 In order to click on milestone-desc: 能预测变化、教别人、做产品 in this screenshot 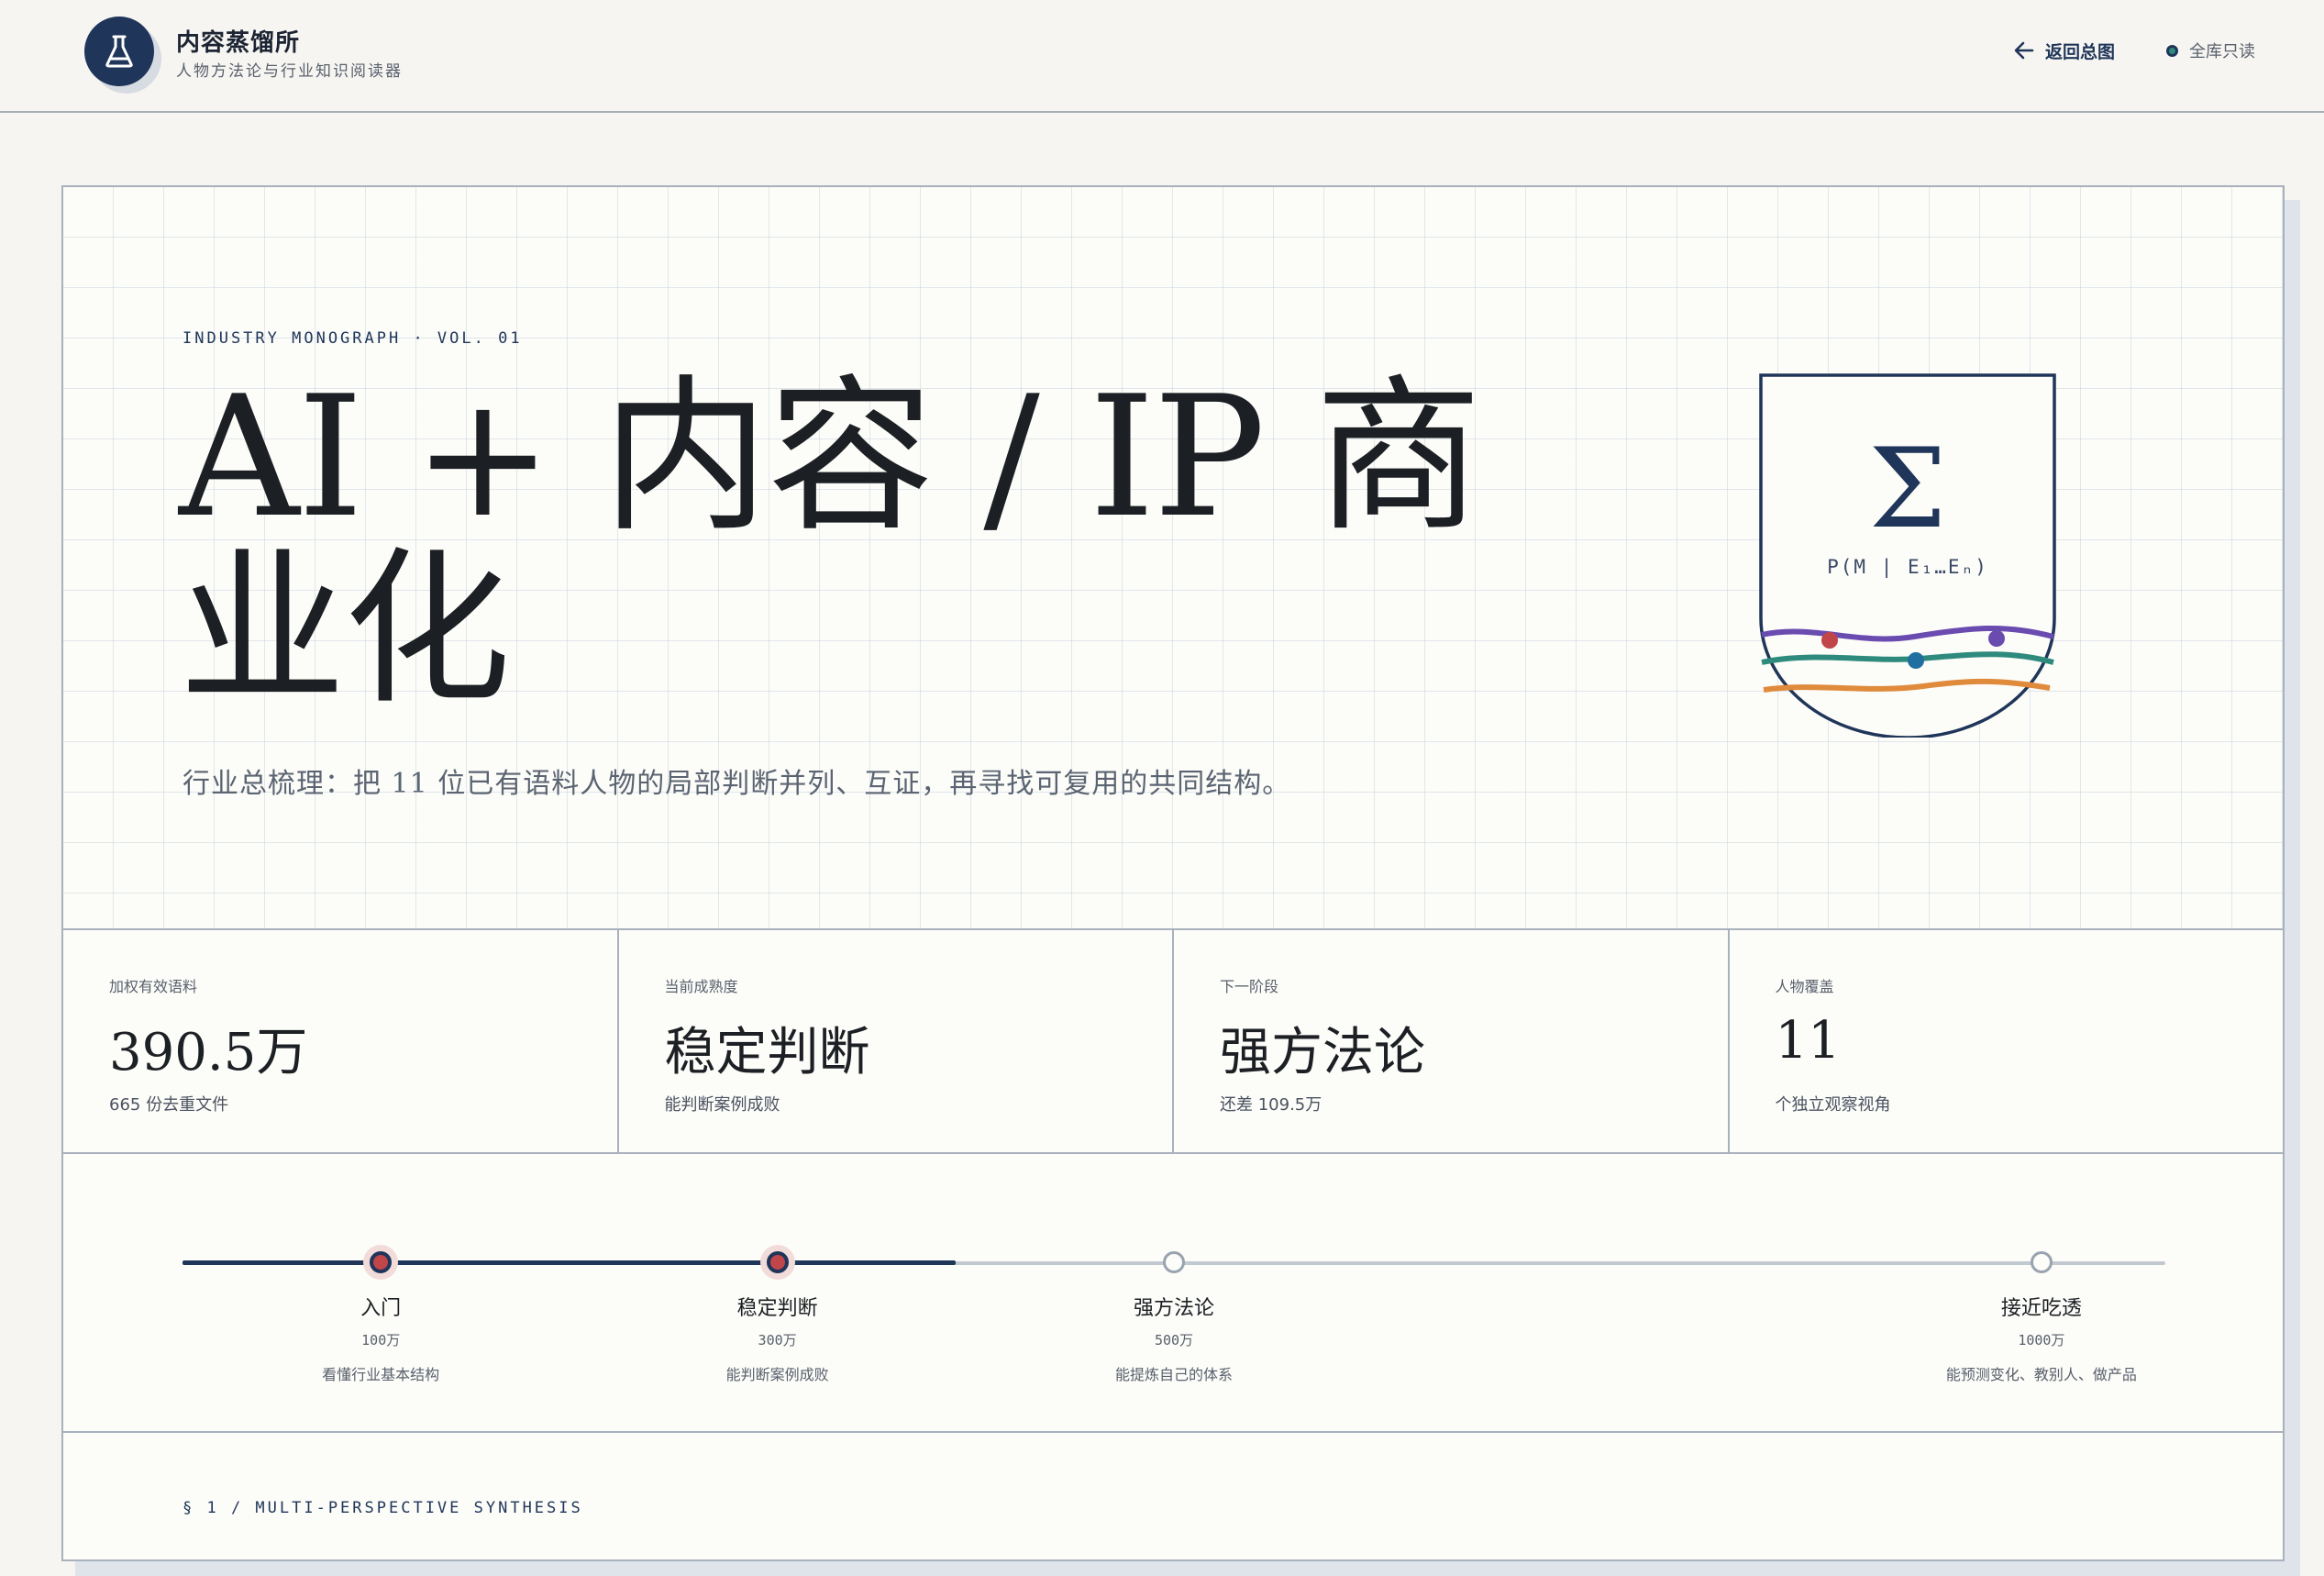, I will do `click(2041, 1374)`.